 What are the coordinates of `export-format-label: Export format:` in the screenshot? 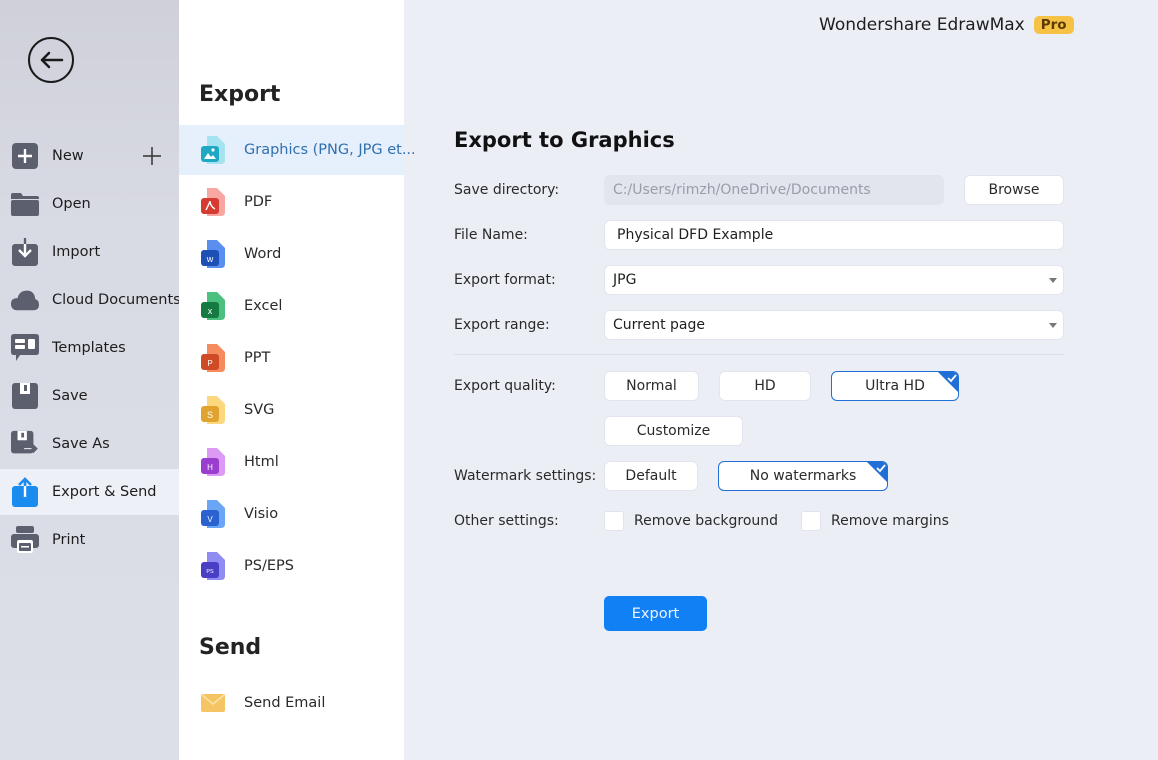 It's located at (505, 280).